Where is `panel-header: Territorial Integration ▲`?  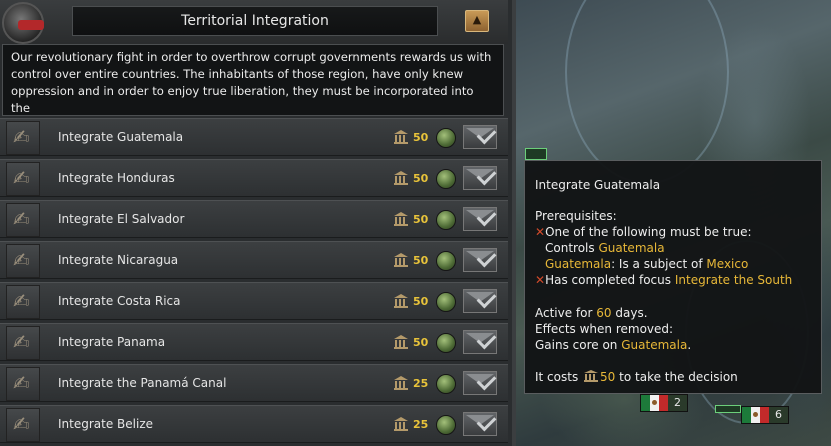
panel-header: Territorial Integration ▲ is located at coordinates (254, 22).